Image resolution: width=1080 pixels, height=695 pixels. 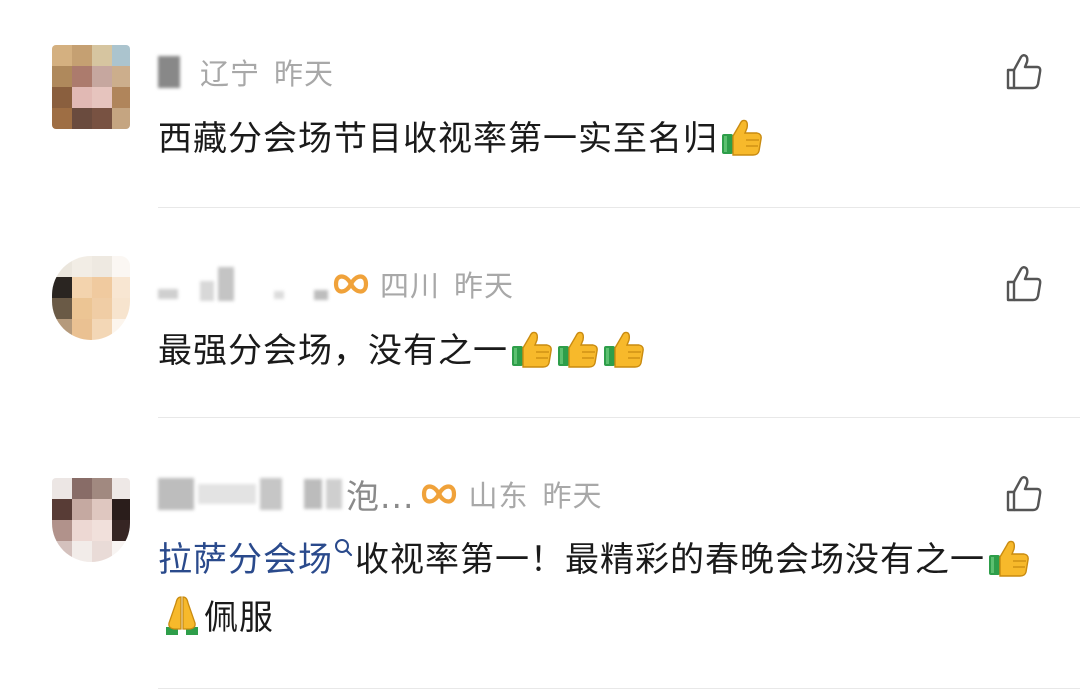 What do you see at coordinates (239, 618) in the screenshot?
I see `comment-body-suffix: 佩服` at bounding box center [239, 618].